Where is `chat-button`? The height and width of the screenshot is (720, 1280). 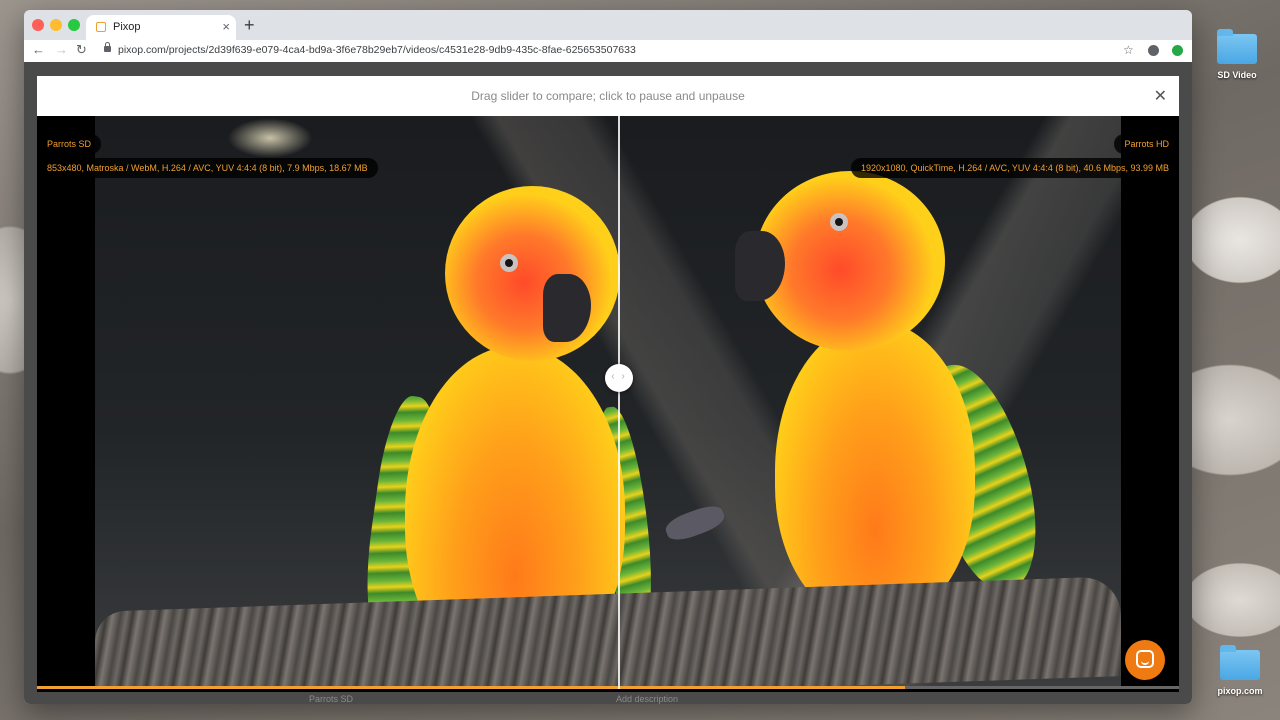 chat-button is located at coordinates (1145, 660).